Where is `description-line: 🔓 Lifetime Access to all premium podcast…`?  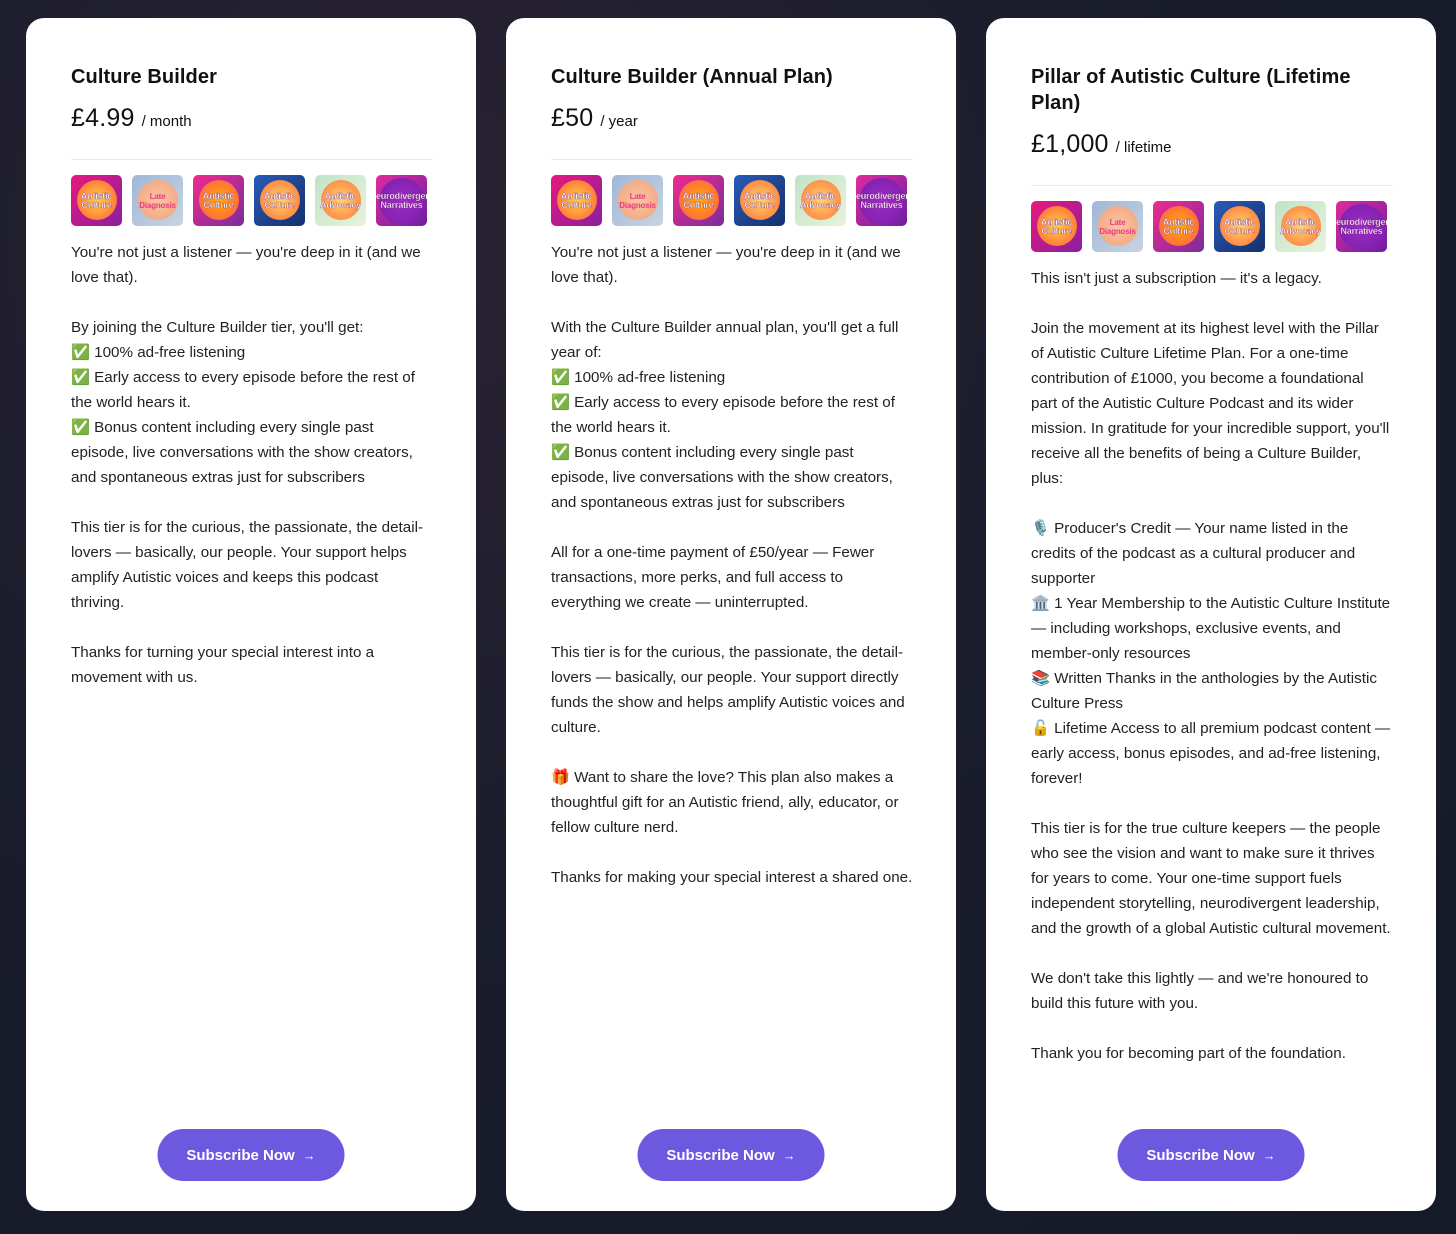
description-line: 🔓 Lifetime Access to all premium podcast… is located at coordinates (1211, 753).